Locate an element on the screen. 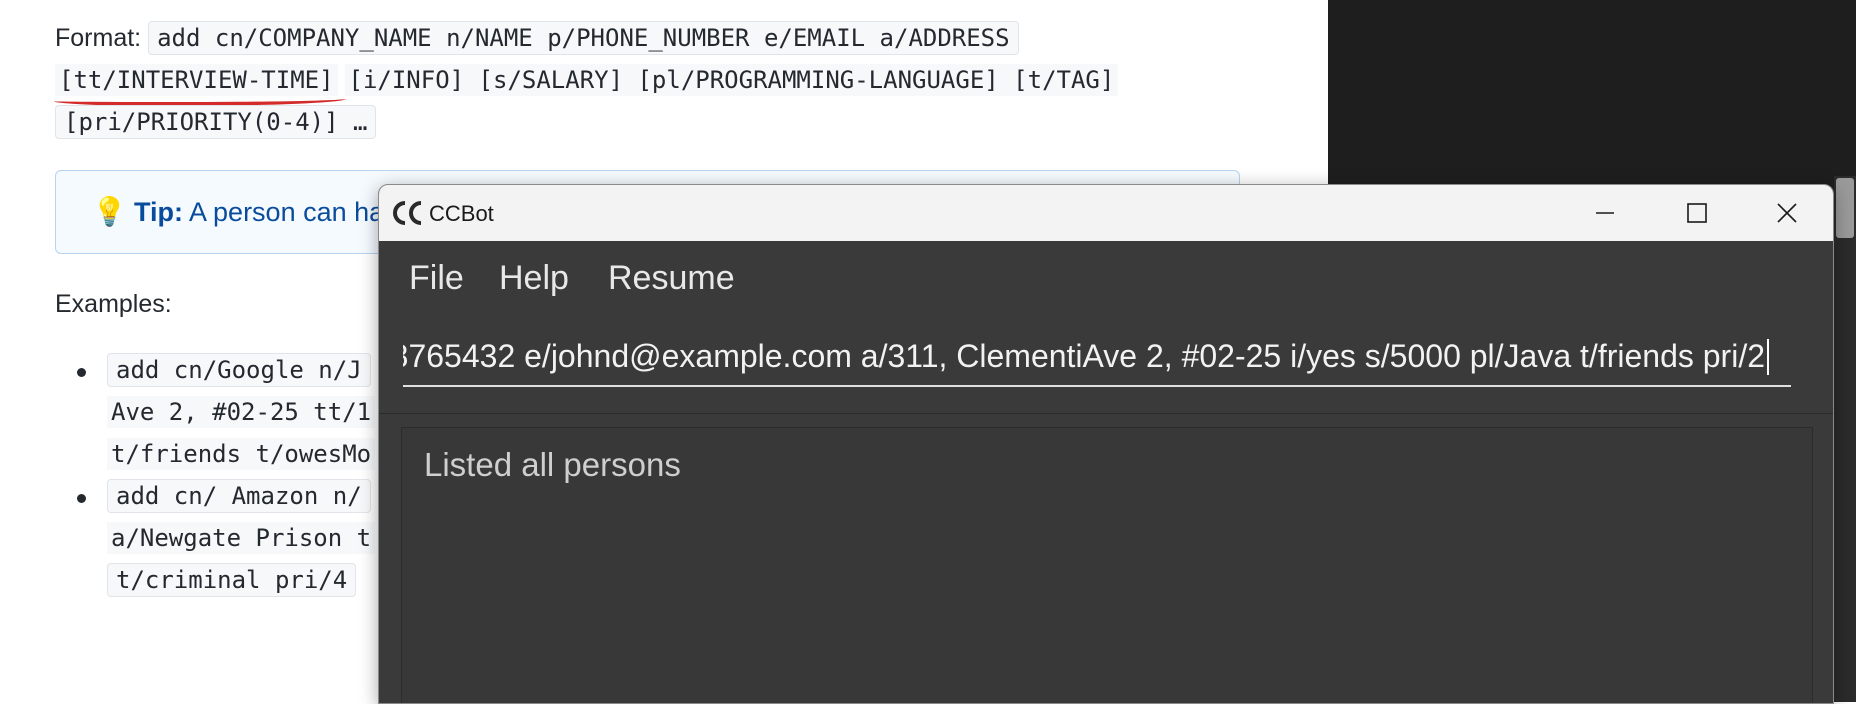 This screenshot has width=1856, height=704. window-title: CCBot is located at coordinates (461, 213).